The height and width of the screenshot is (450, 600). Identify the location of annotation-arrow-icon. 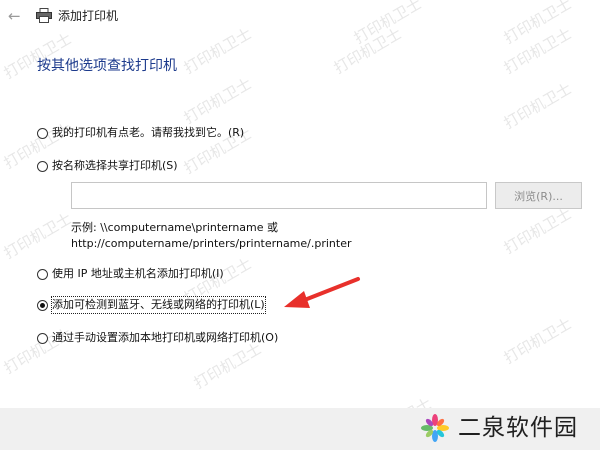
(322, 292).